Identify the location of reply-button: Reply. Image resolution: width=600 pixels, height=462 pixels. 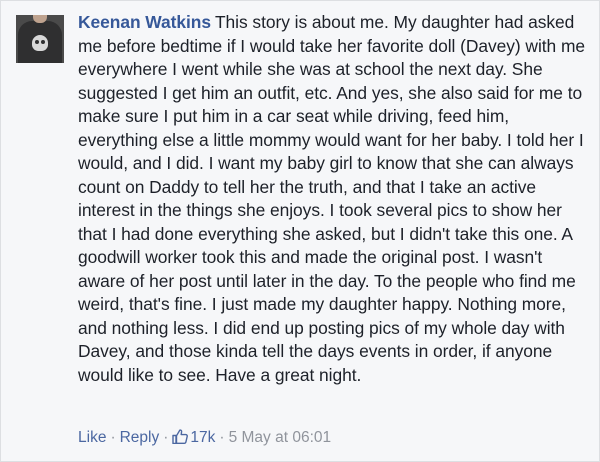
(140, 437).